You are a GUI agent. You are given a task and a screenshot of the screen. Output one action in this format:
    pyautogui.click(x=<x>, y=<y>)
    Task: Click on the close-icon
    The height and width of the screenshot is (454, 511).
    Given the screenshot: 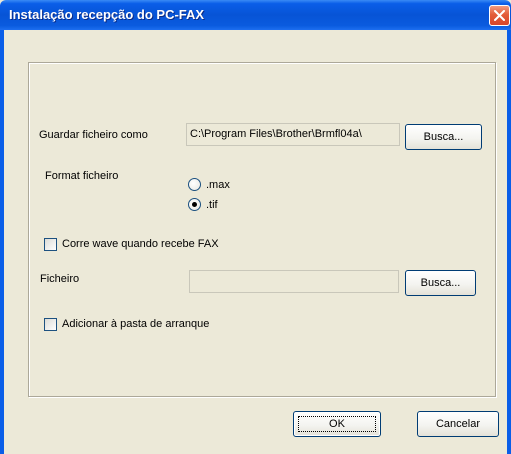 What is the action you would take?
    pyautogui.click(x=499, y=15)
    